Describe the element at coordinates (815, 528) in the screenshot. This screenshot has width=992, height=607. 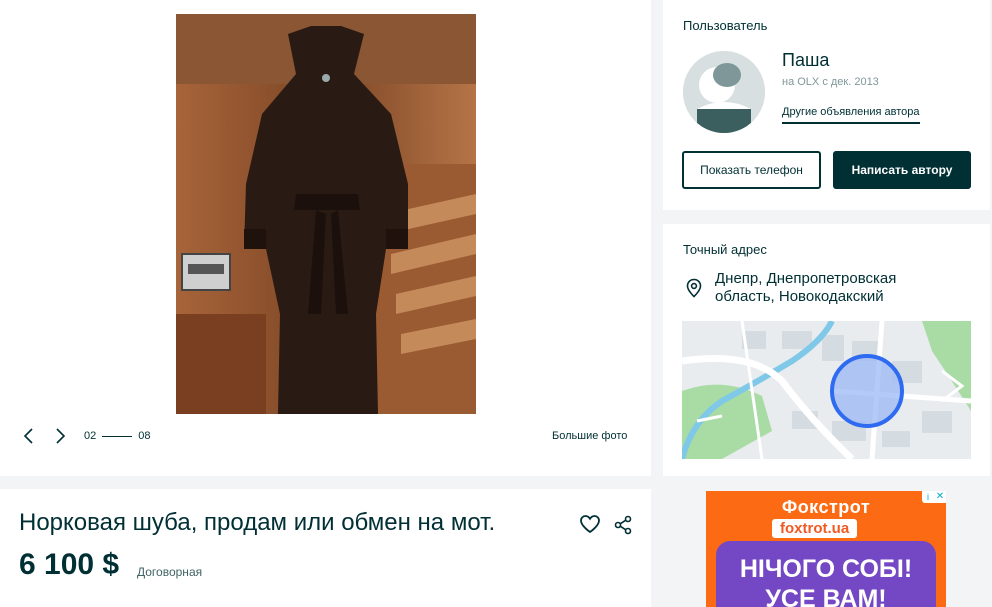
I see `banner-site: foxtrot.ua` at that location.